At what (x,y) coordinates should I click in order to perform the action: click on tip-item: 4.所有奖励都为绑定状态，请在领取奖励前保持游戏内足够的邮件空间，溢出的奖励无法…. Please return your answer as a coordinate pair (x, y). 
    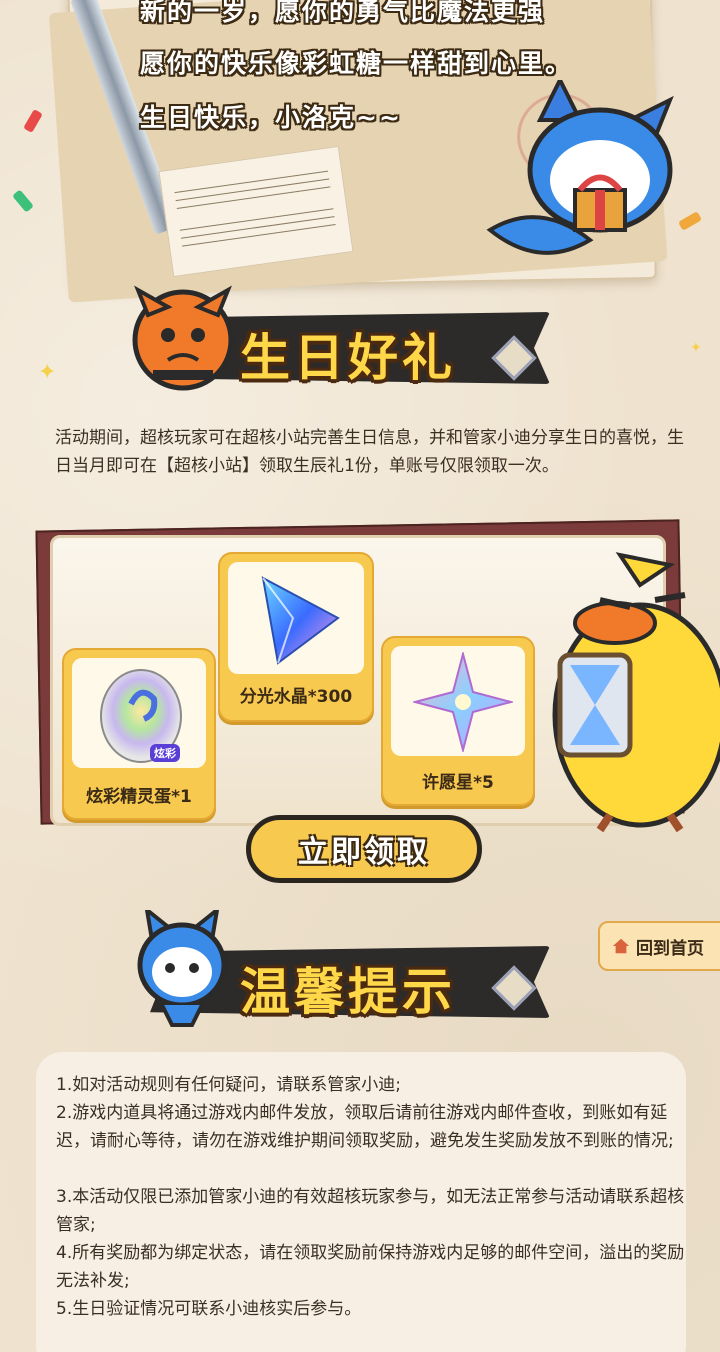
    Looking at the image, I should click on (370, 1267).